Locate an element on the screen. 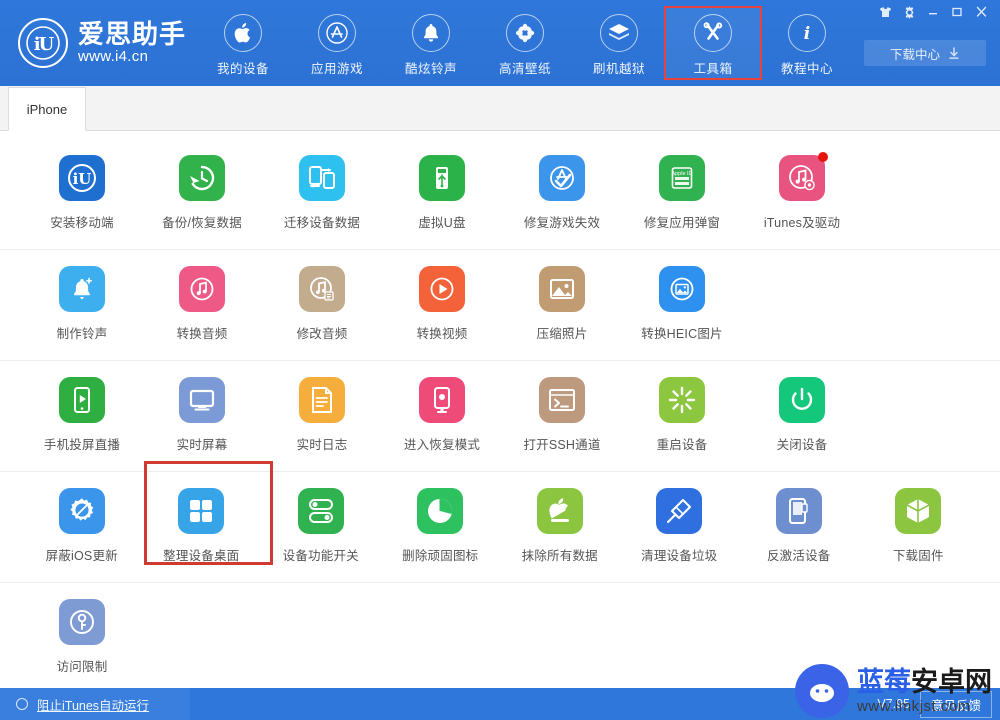  nav-label: 我的设备 is located at coordinates (242, 69).